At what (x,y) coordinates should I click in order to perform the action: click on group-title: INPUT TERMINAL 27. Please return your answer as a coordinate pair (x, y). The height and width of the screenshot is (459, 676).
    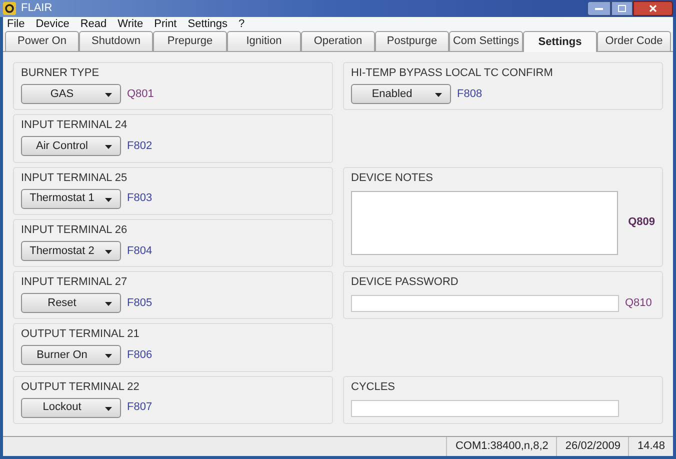
    Looking at the image, I should click on (74, 283).